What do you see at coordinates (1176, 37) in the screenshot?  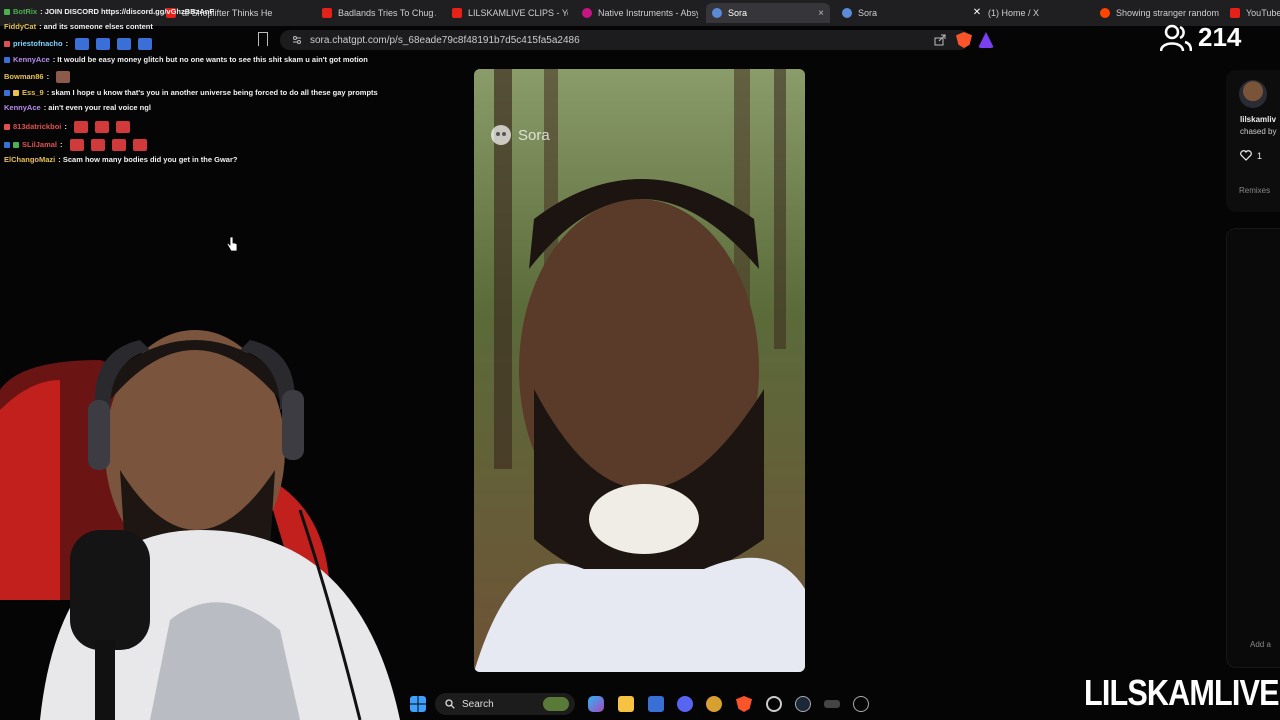 I see `people-icon` at bounding box center [1176, 37].